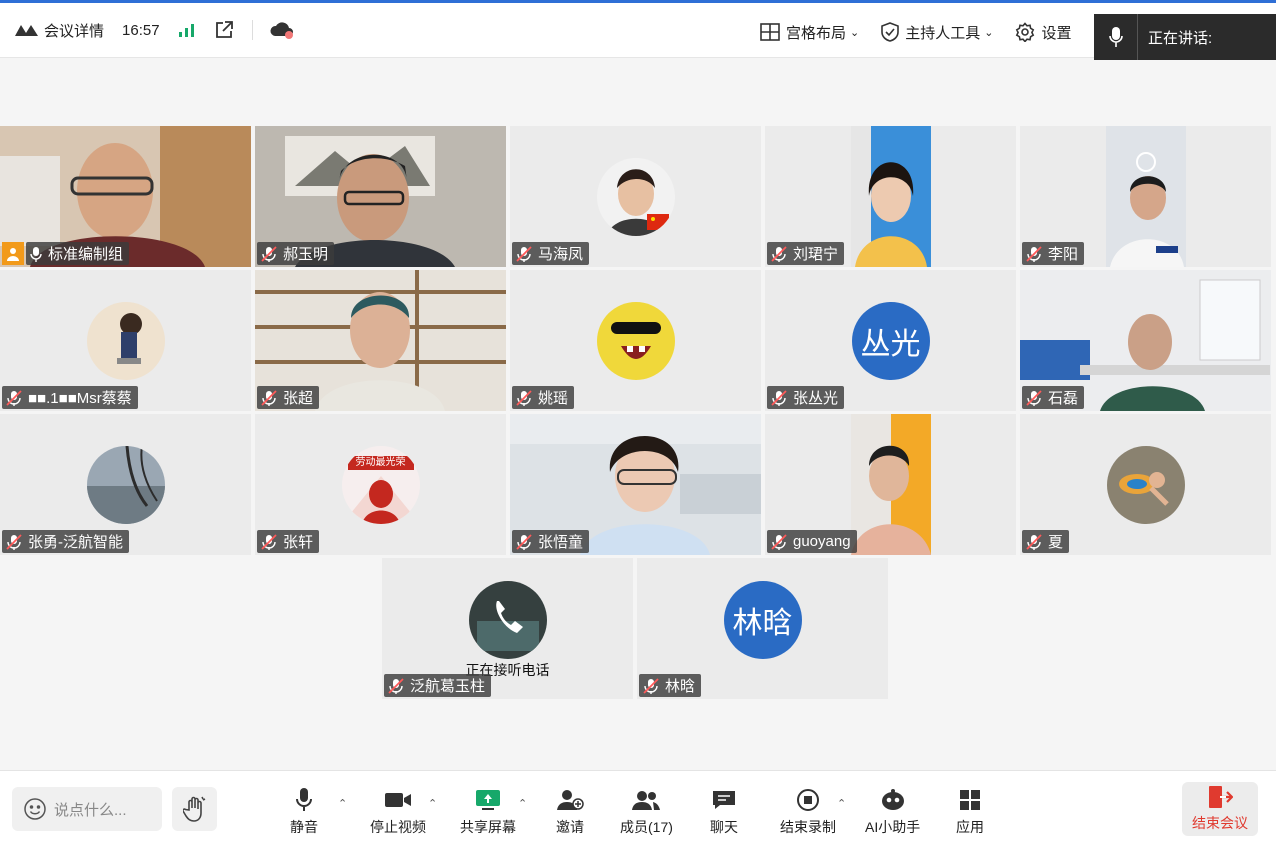  What do you see at coordinates (970, 800) in the screenshot?
I see `apps-grid-icon` at bounding box center [970, 800].